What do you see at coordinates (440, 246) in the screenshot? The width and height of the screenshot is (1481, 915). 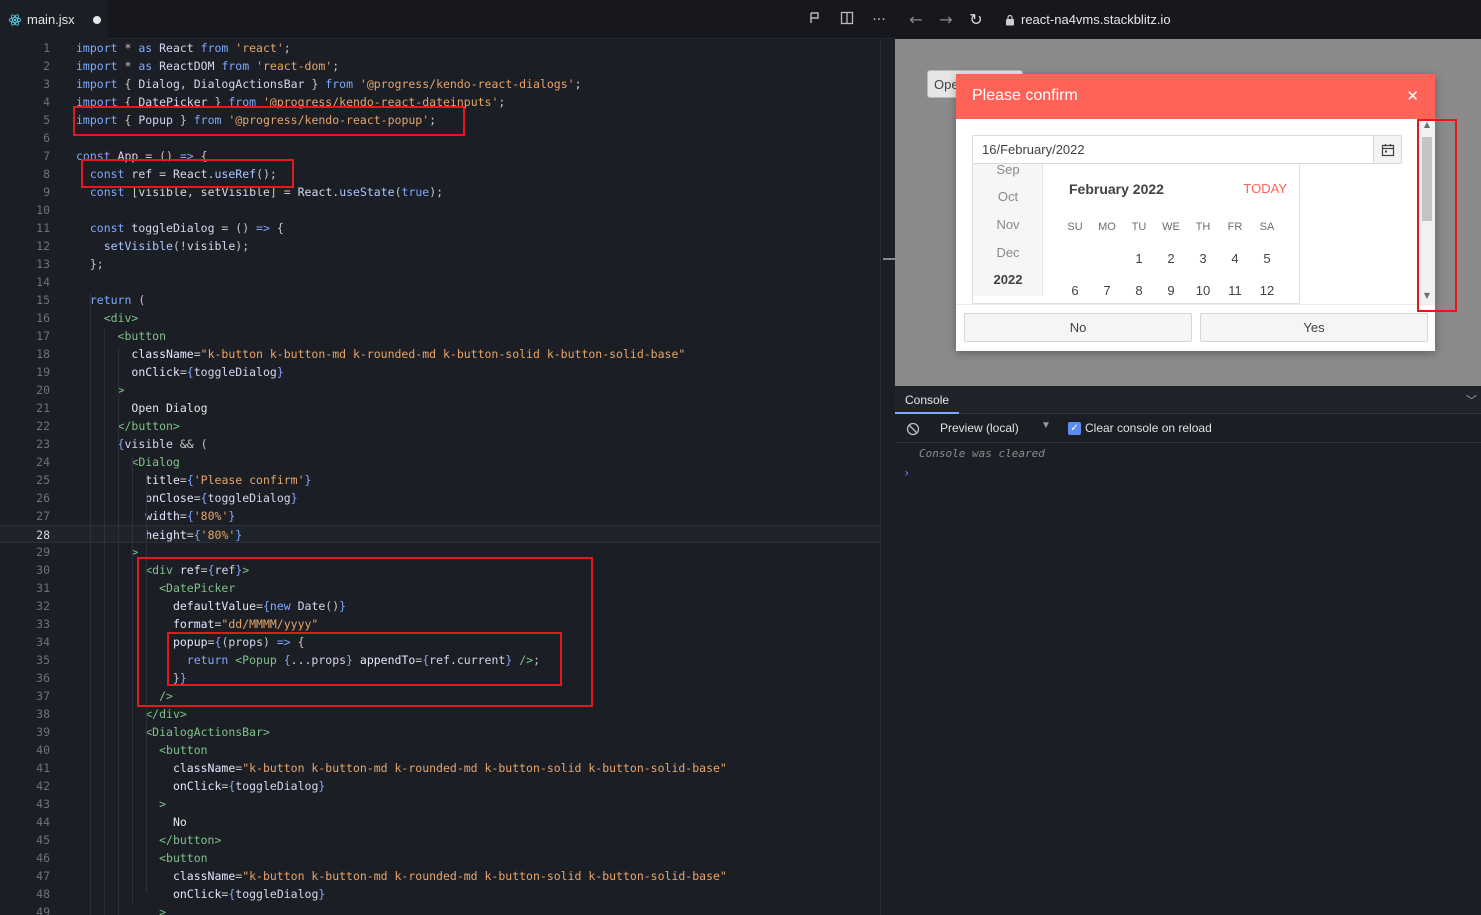 I see `code-line: 12 setVisible(!visible);` at bounding box center [440, 246].